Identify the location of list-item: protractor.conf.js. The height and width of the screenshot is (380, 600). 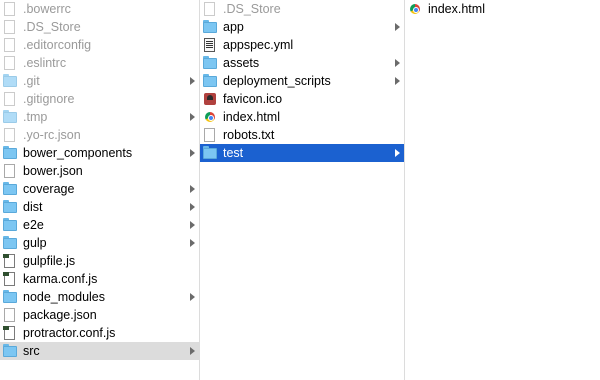
(99, 333).